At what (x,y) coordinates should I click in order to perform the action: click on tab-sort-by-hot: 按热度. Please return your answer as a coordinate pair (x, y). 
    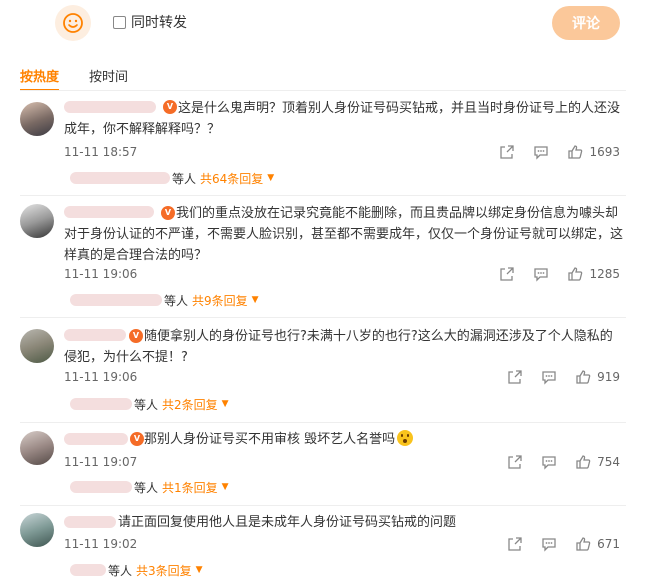
    Looking at the image, I should click on (40, 78).